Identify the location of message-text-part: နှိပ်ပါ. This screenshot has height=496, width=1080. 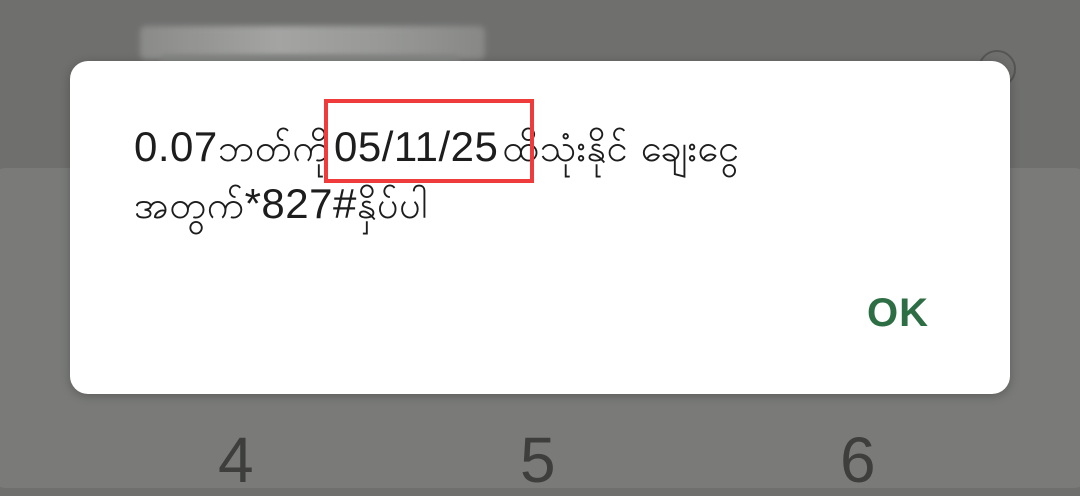
(392, 205).